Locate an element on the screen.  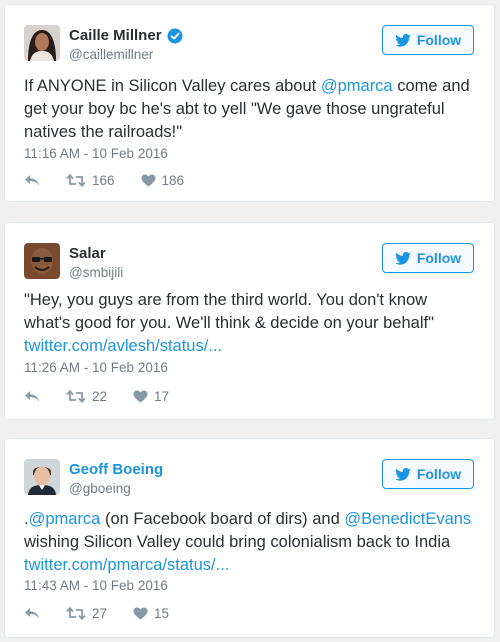
author-name: Salar is located at coordinates (87, 253).